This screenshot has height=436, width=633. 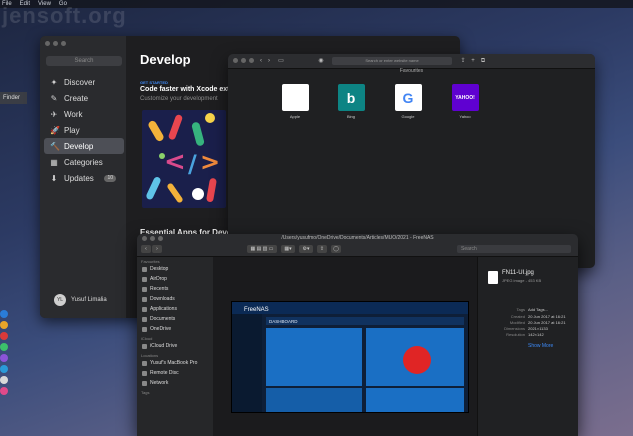 What do you see at coordinates (465, 101) in the screenshot?
I see `favourite-yahoo: YAHOO! Yahoo` at bounding box center [465, 101].